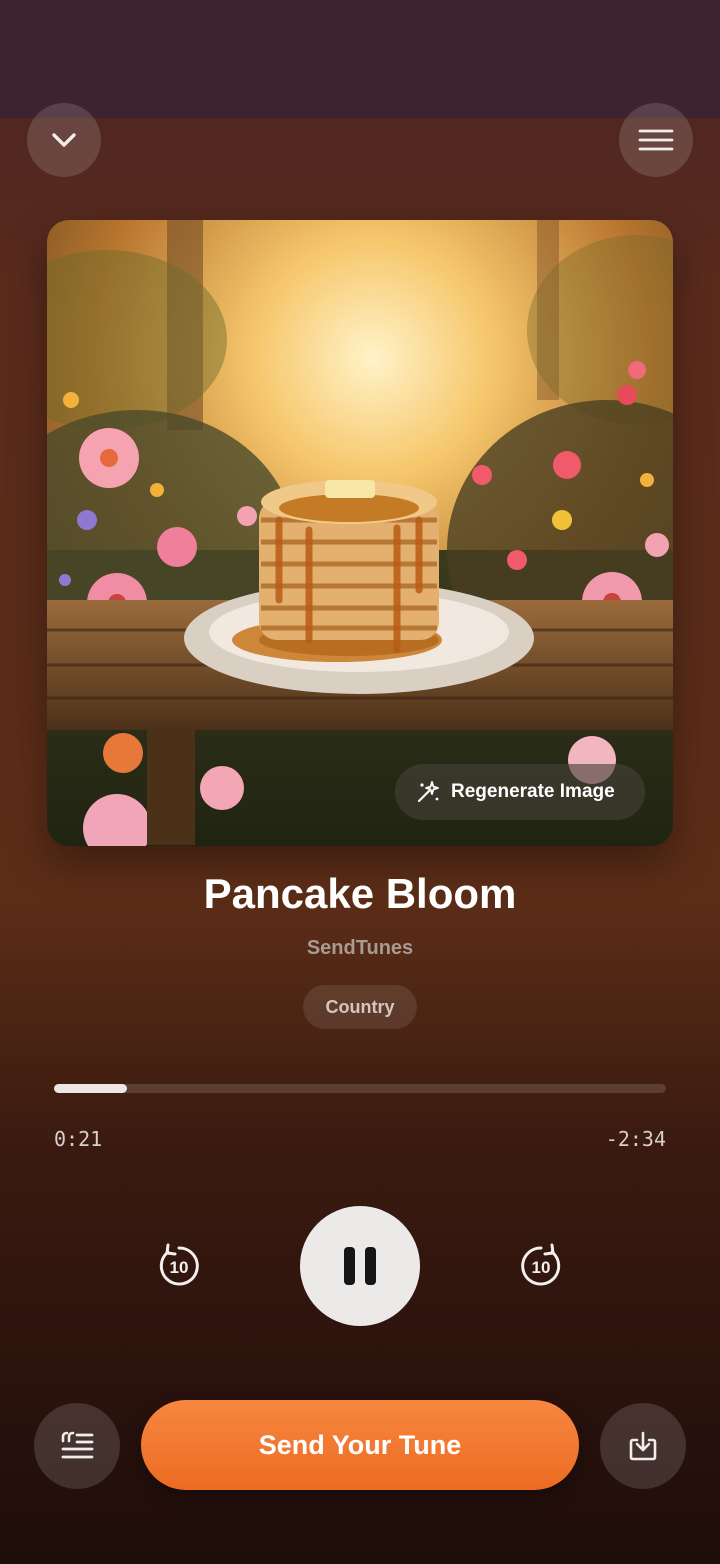 Image resolution: width=720 pixels, height=1564 pixels. What do you see at coordinates (635, 1139) in the screenshot?
I see `remaining-time: -2:34` at bounding box center [635, 1139].